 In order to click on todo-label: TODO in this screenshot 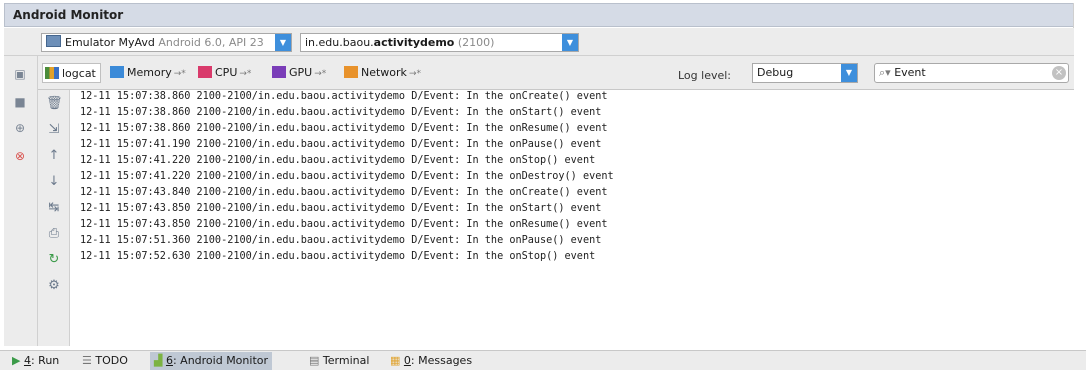, I will do `click(111, 360)`.